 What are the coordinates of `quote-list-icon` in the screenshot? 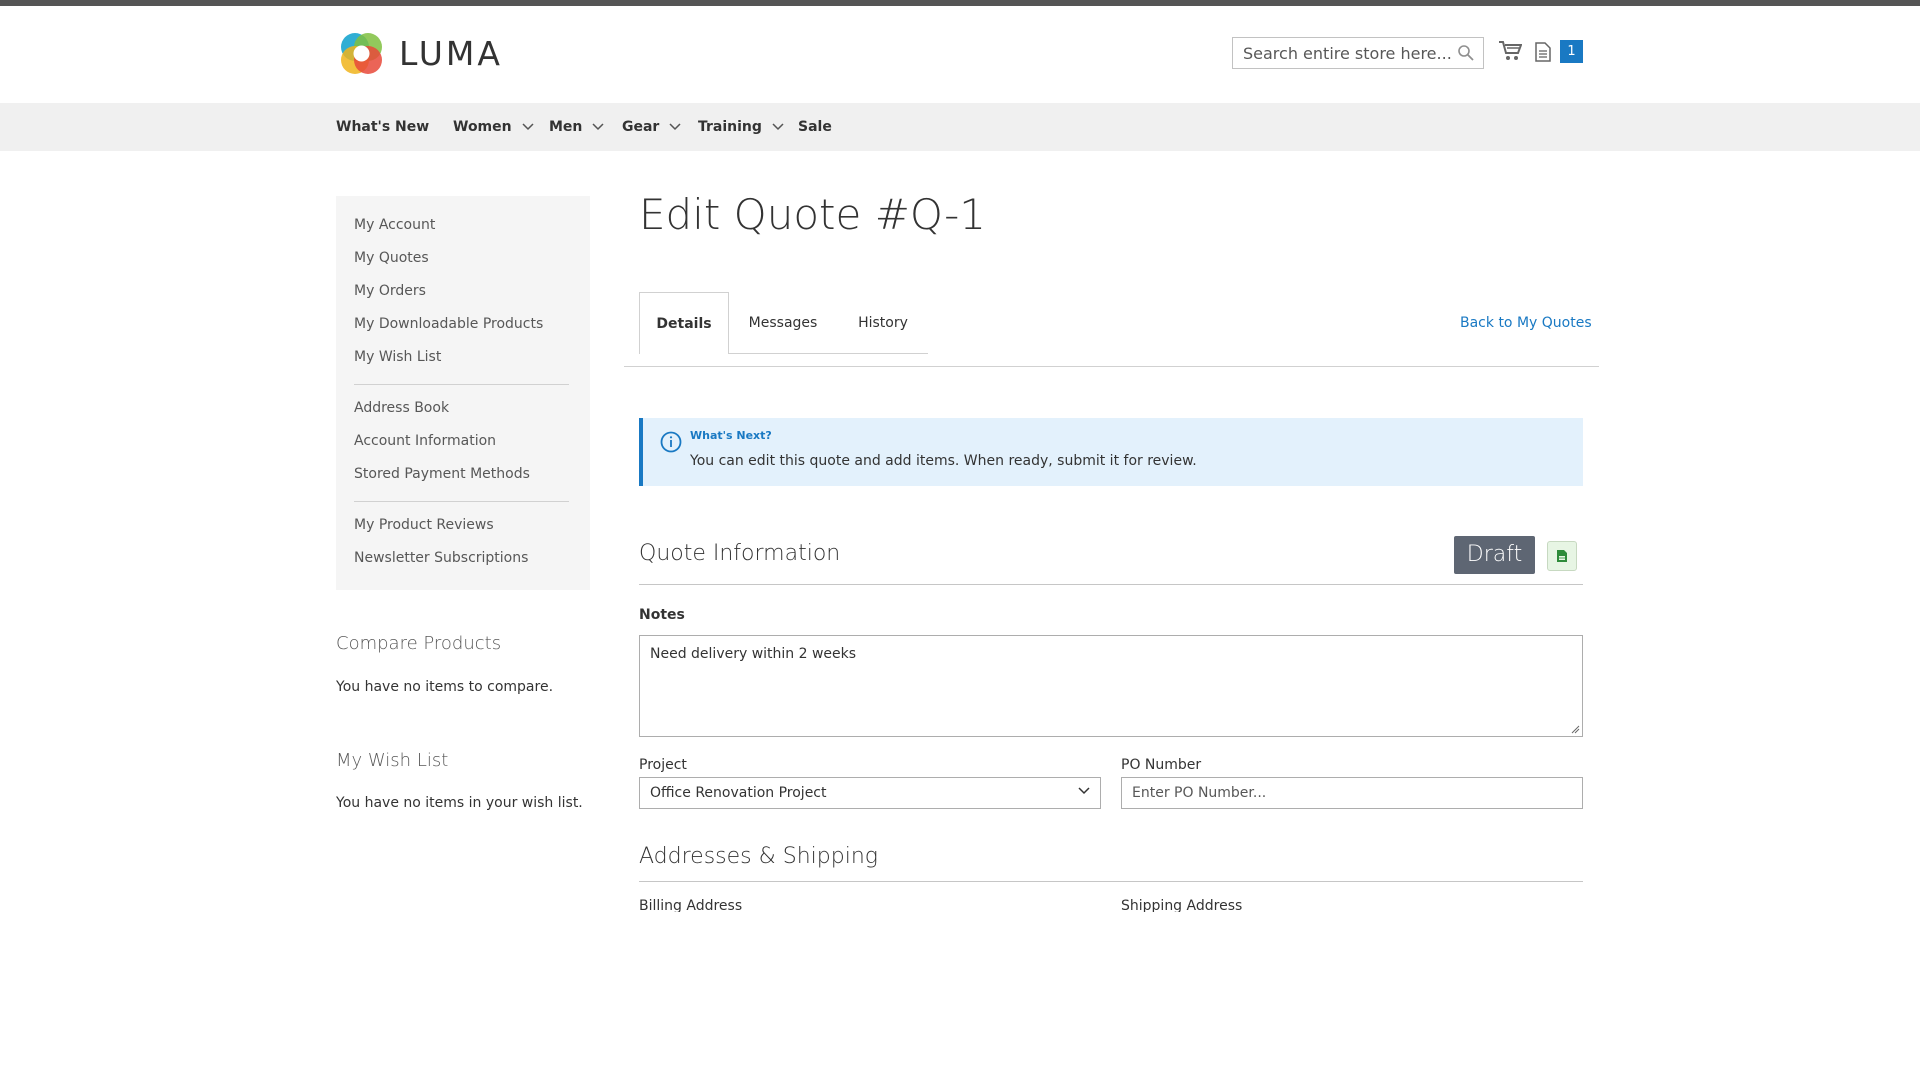 It's located at (1543, 52).